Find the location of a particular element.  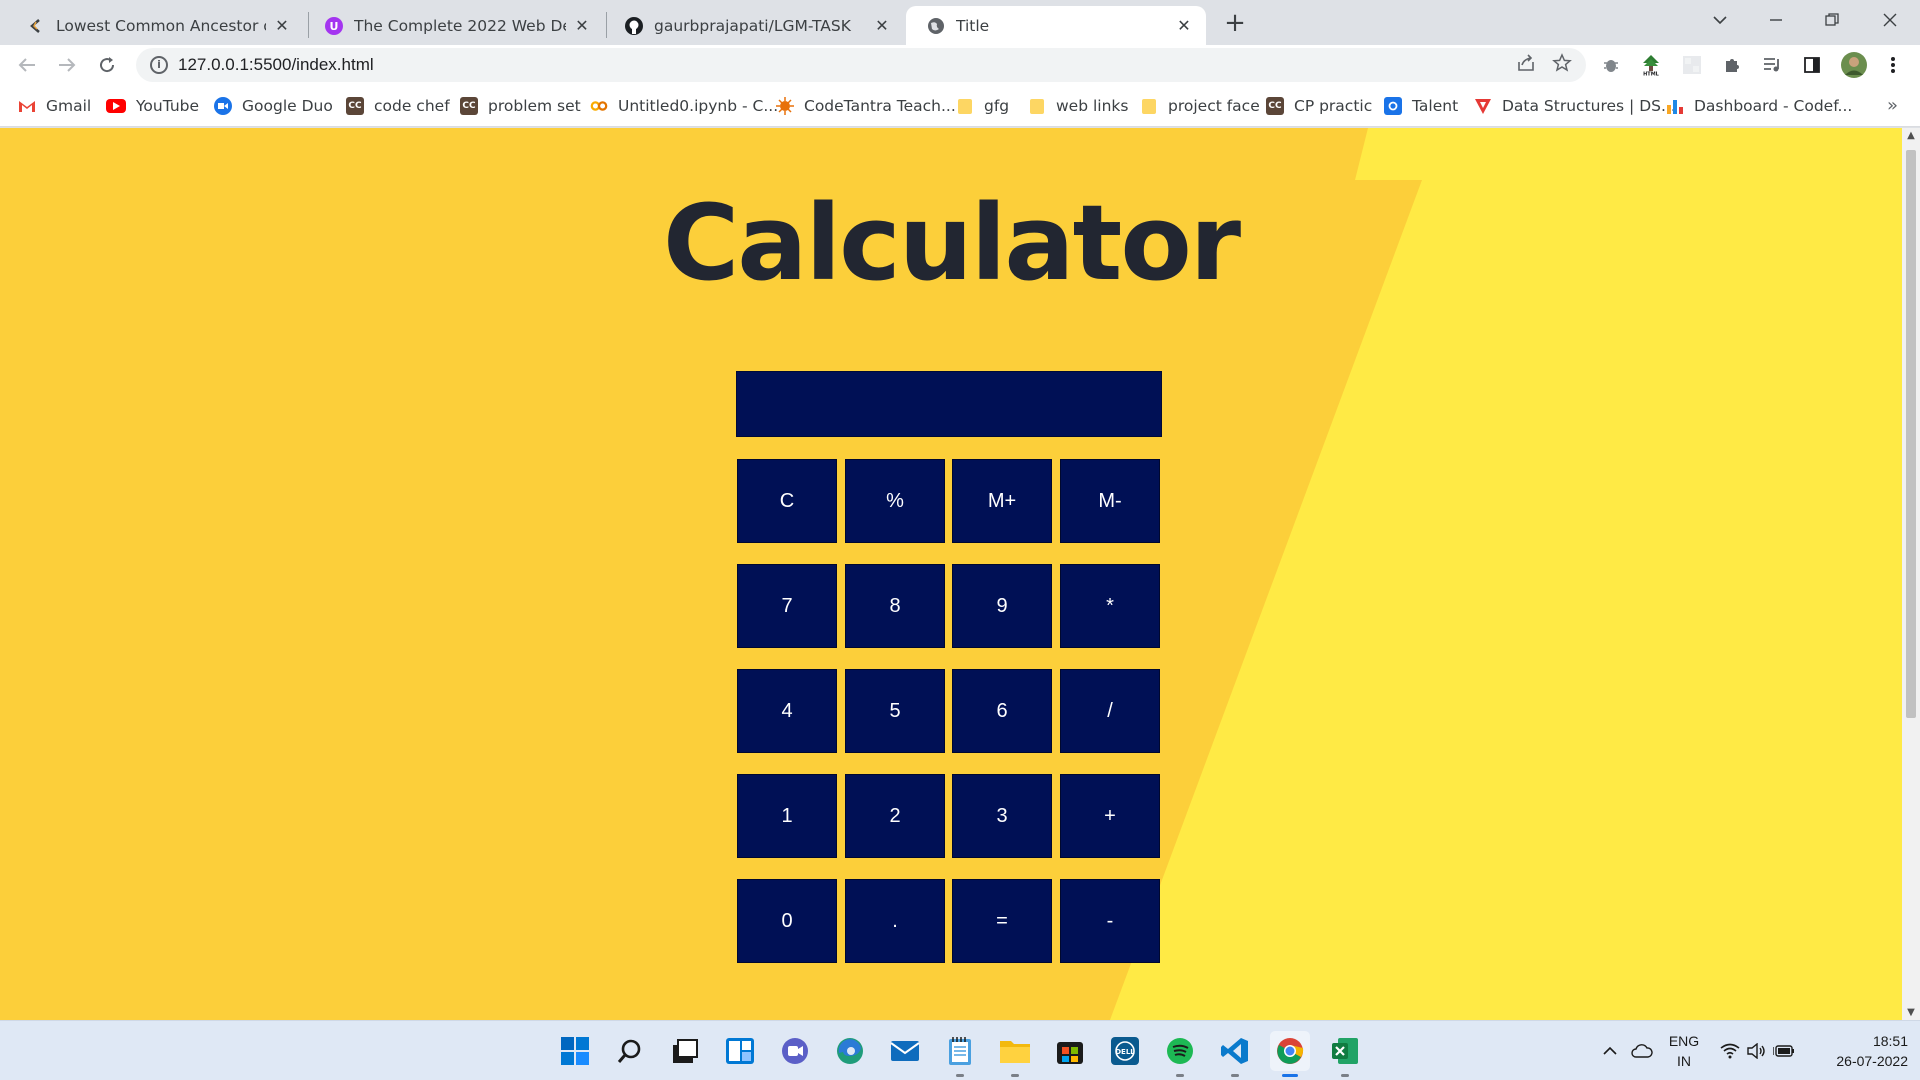

tab-github-repo: gaurbprajapati/LGM-TASK ✕ is located at coordinates (754, 25).